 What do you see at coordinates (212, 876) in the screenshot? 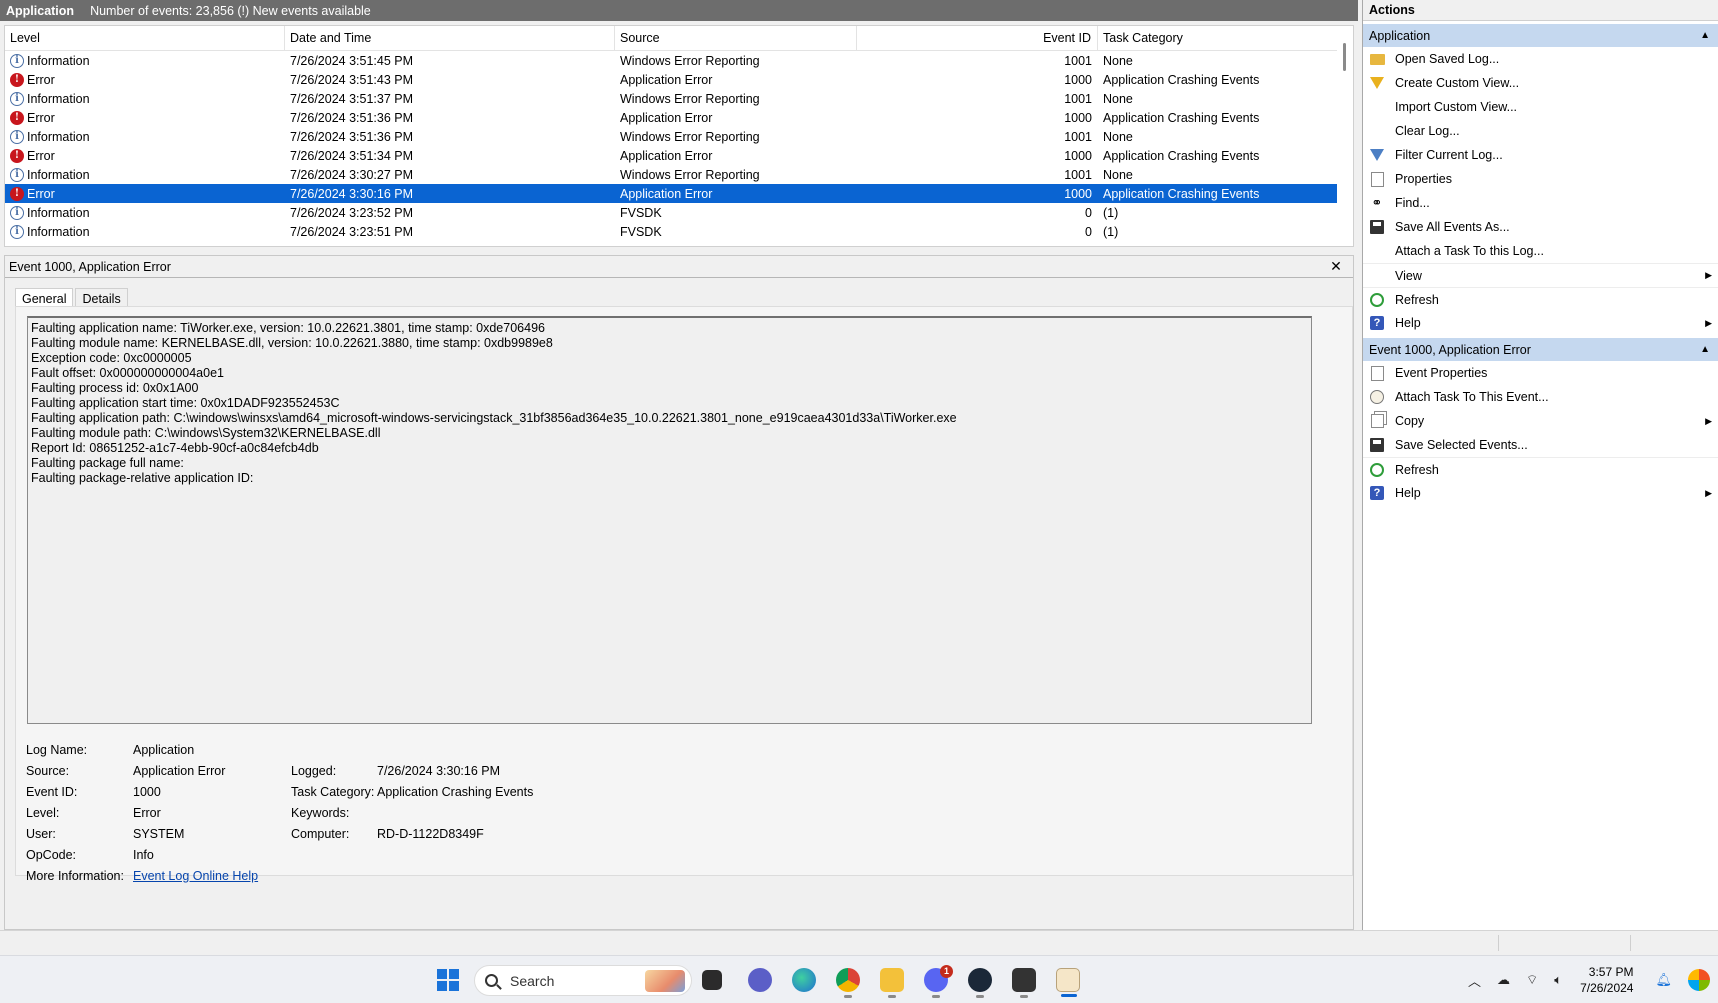
I see `event-log-online-help-link: Event Log Online Help` at bounding box center [212, 876].